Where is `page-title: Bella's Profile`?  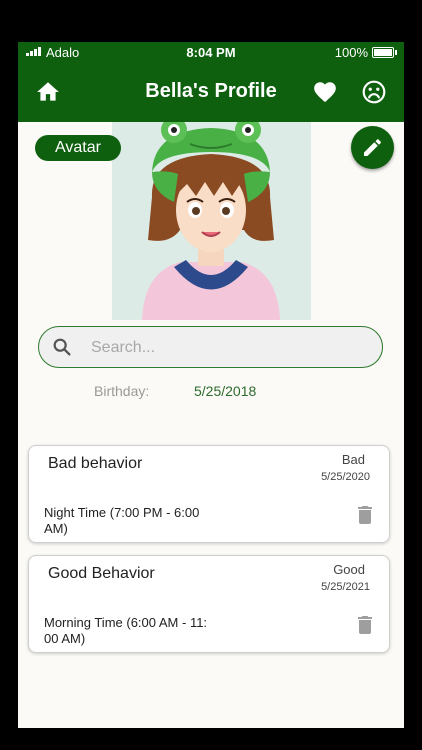
page-title: Bella's Profile is located at coordinates (211, 91).